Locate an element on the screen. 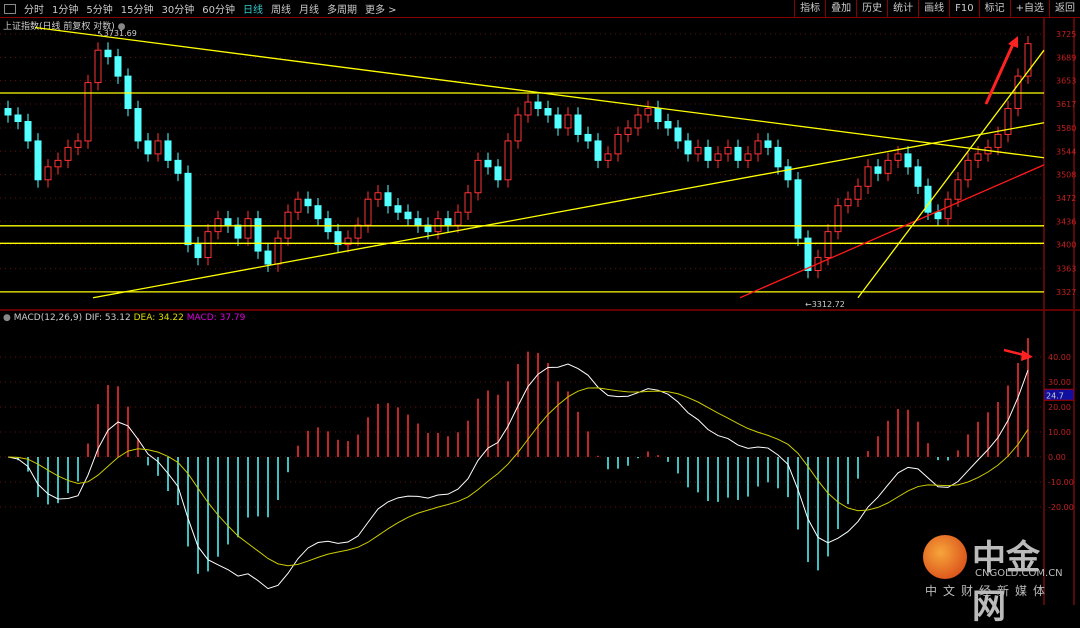  logo-cn: 中金网 is located at coordinates (1006, 582).